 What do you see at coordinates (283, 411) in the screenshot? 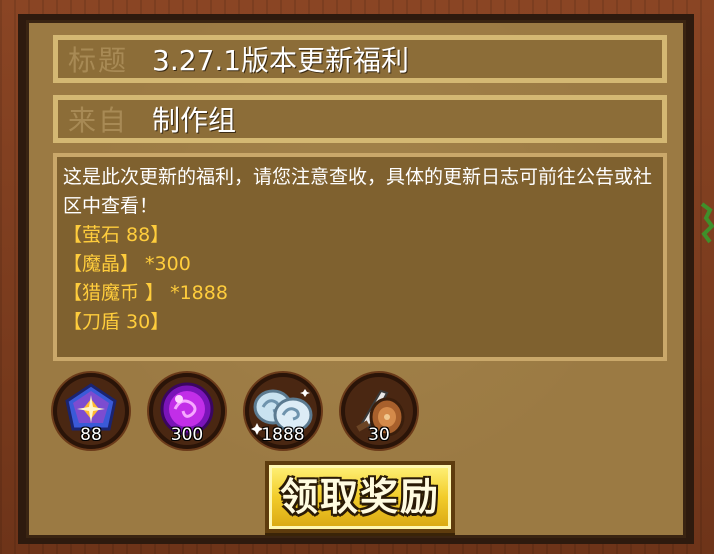
I see `reward-item-hunter-coin: 1888` at bounding box center [283, 411].